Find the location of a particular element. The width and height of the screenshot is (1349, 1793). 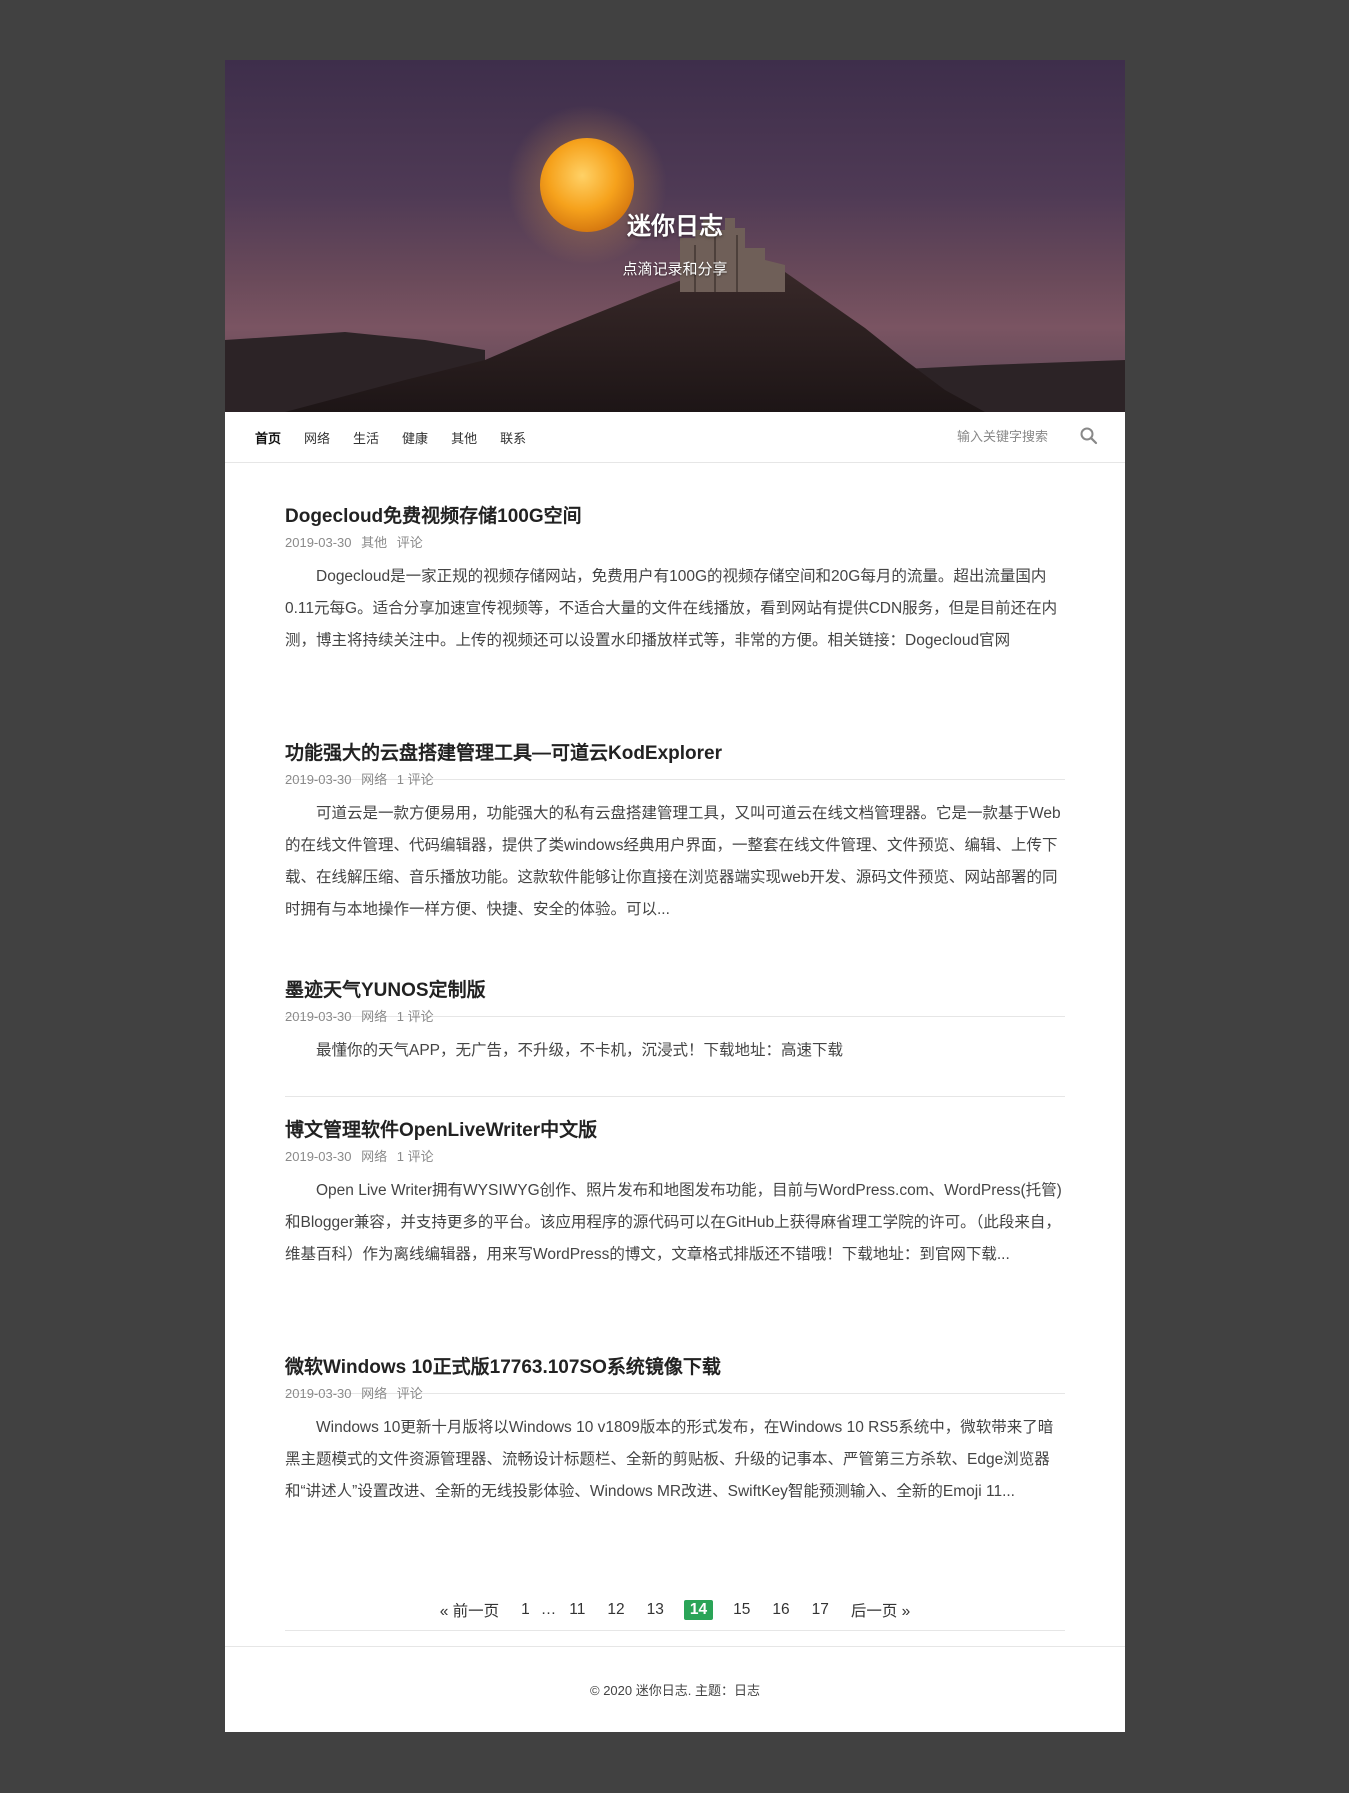

post-meta: 2019-03-30 其他 评论 is located at coordinates (675, 542).